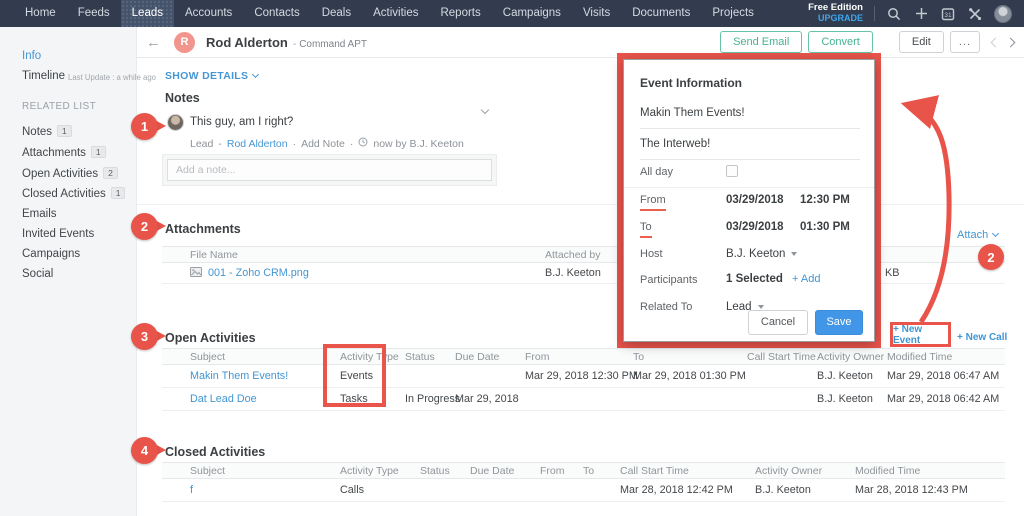 The image size is (1024, 516). What do you see at coordinates (825, 227) in the screenshot?
I see `to-time-field: 01:30 PM` at bounding box center [825, 227].